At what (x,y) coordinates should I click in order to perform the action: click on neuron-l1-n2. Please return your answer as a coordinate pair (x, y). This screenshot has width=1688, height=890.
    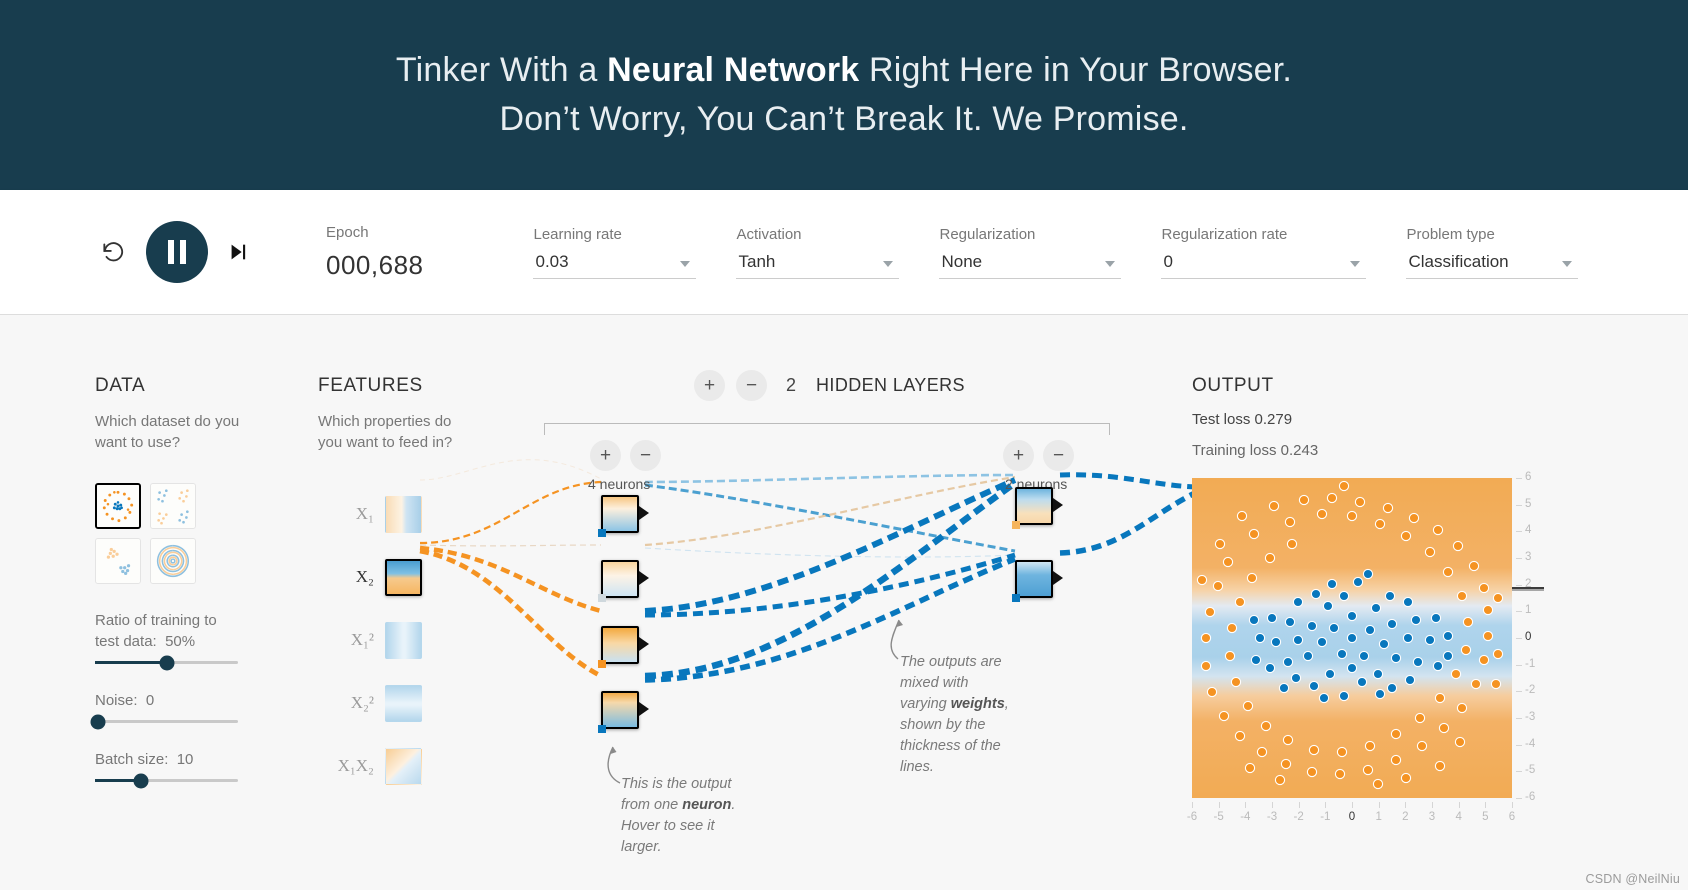
    Looking at the image, I should click on (620, 579).